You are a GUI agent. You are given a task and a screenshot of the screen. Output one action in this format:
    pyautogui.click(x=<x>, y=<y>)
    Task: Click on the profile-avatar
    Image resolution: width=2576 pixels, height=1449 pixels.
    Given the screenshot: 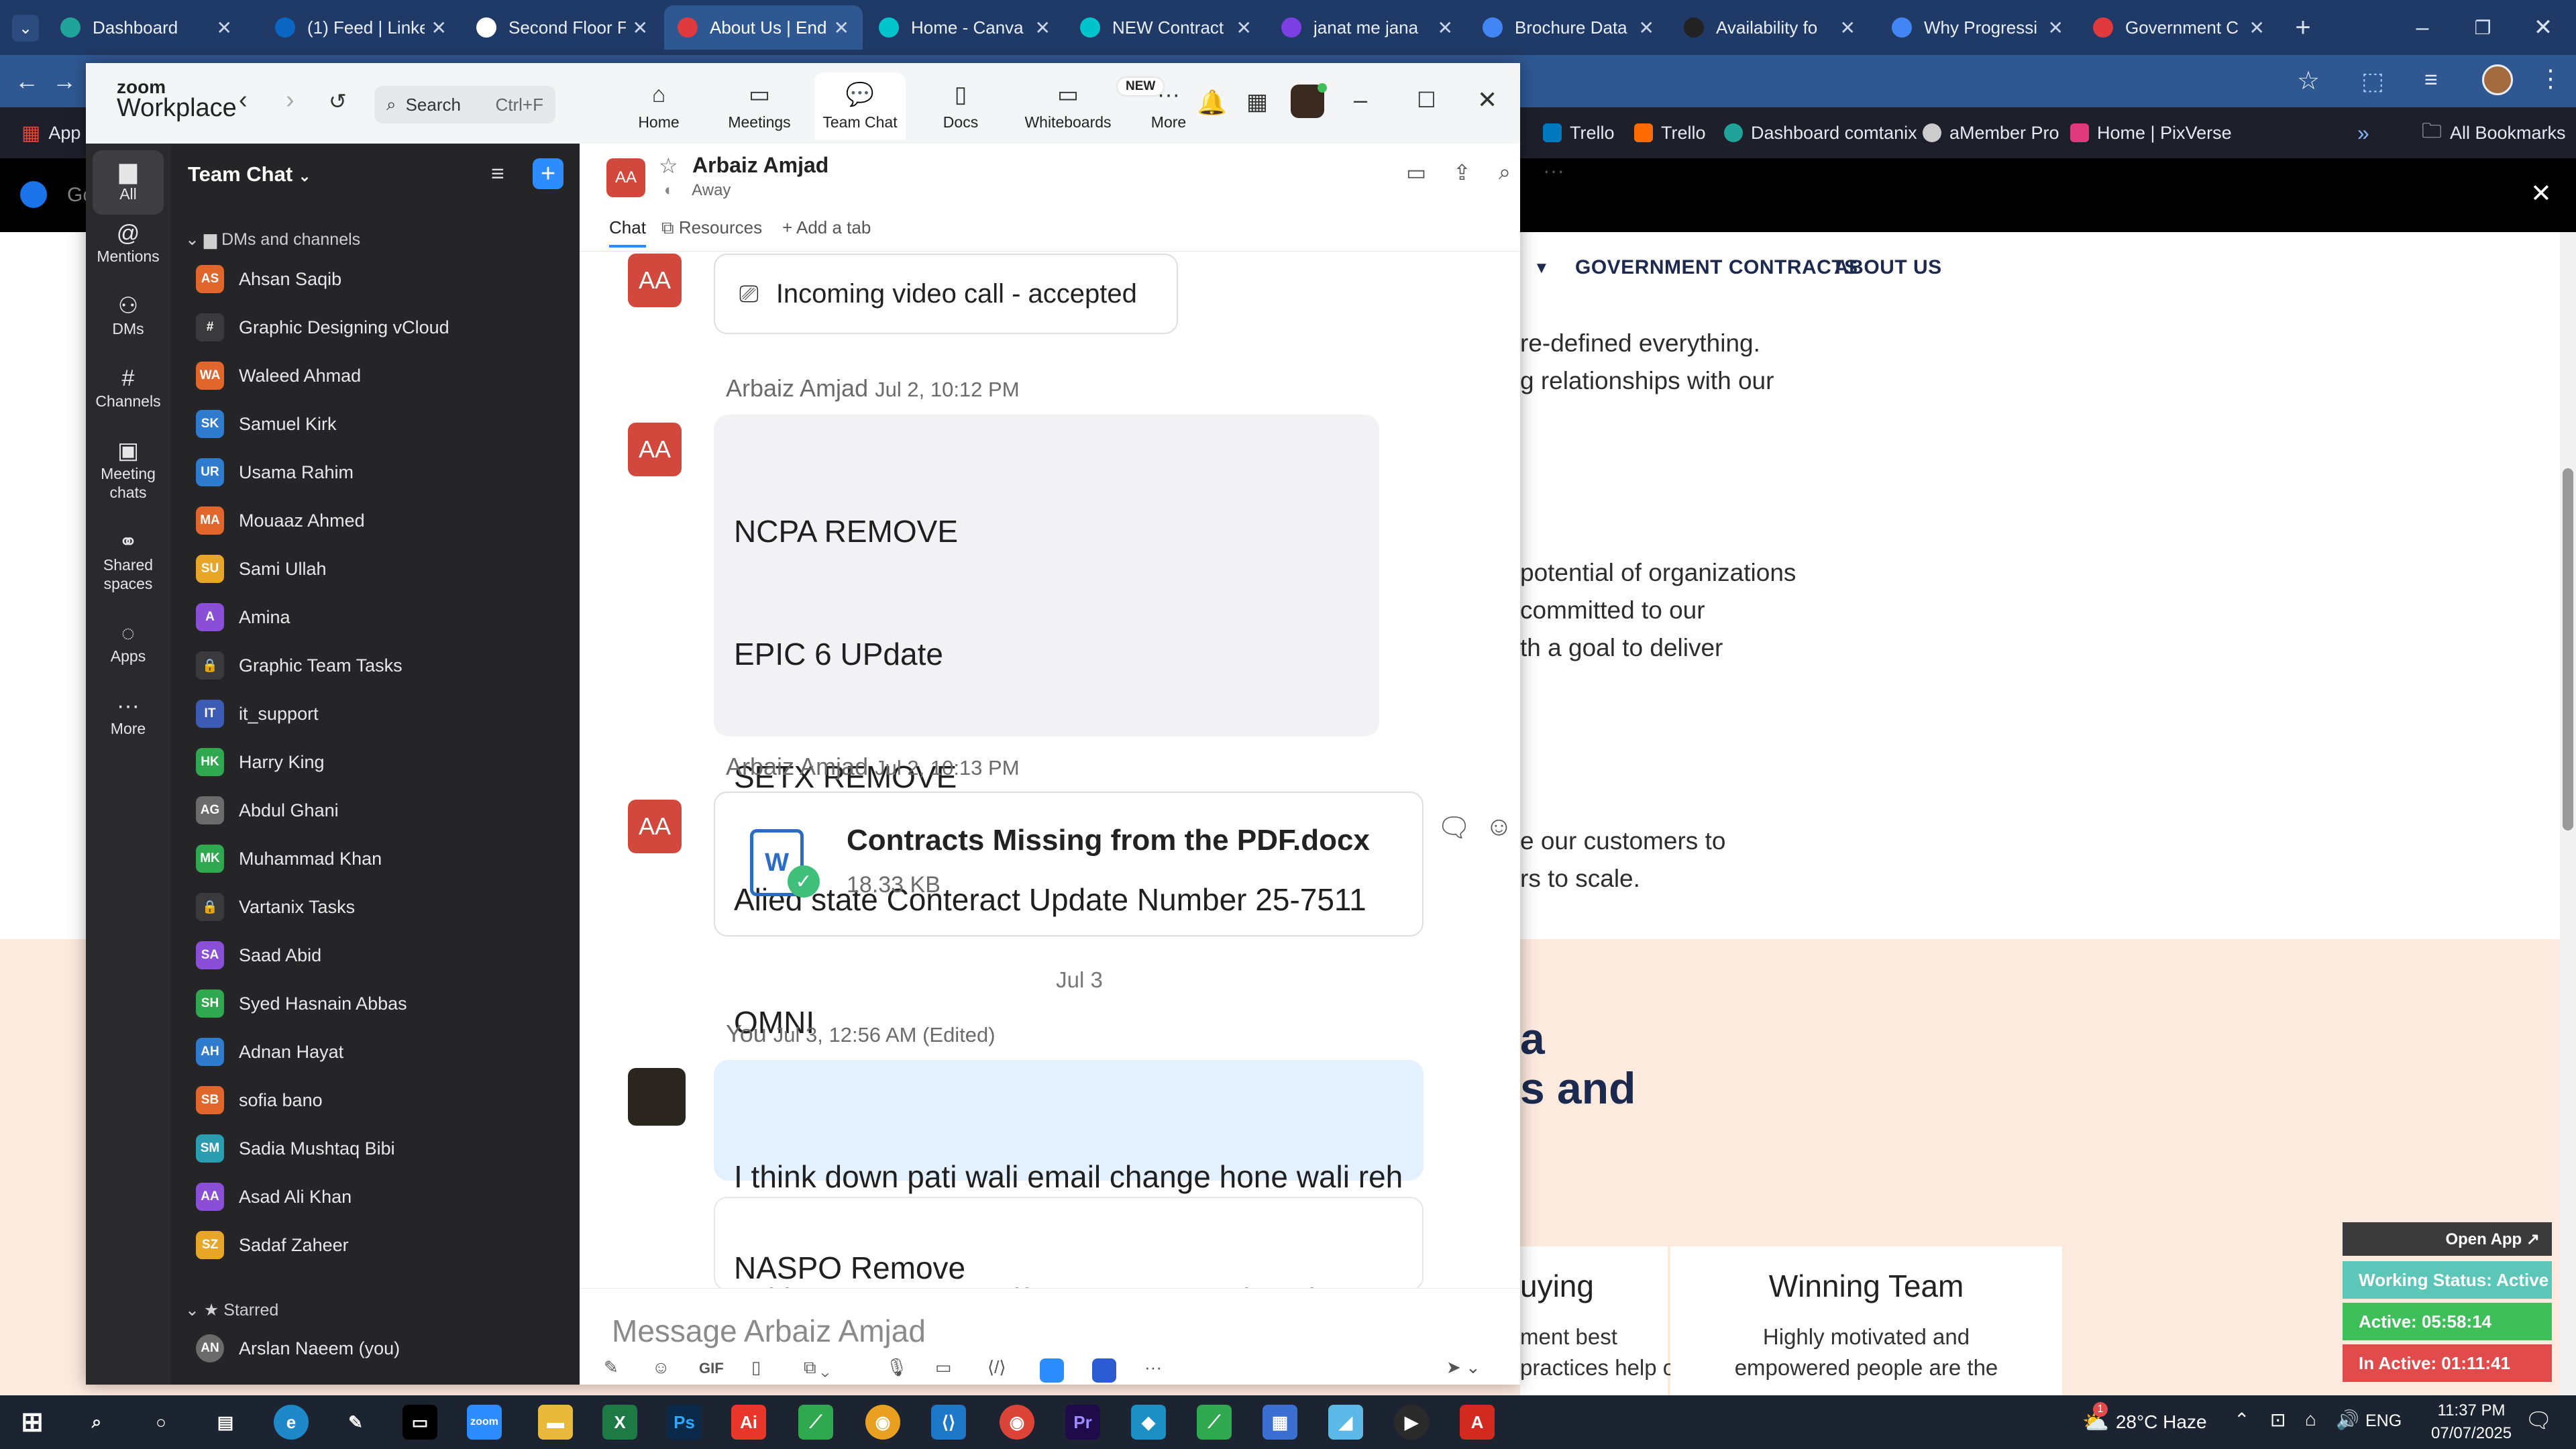 What is the action you would take?
    pyautogui.click(x=2497, y=79)
    